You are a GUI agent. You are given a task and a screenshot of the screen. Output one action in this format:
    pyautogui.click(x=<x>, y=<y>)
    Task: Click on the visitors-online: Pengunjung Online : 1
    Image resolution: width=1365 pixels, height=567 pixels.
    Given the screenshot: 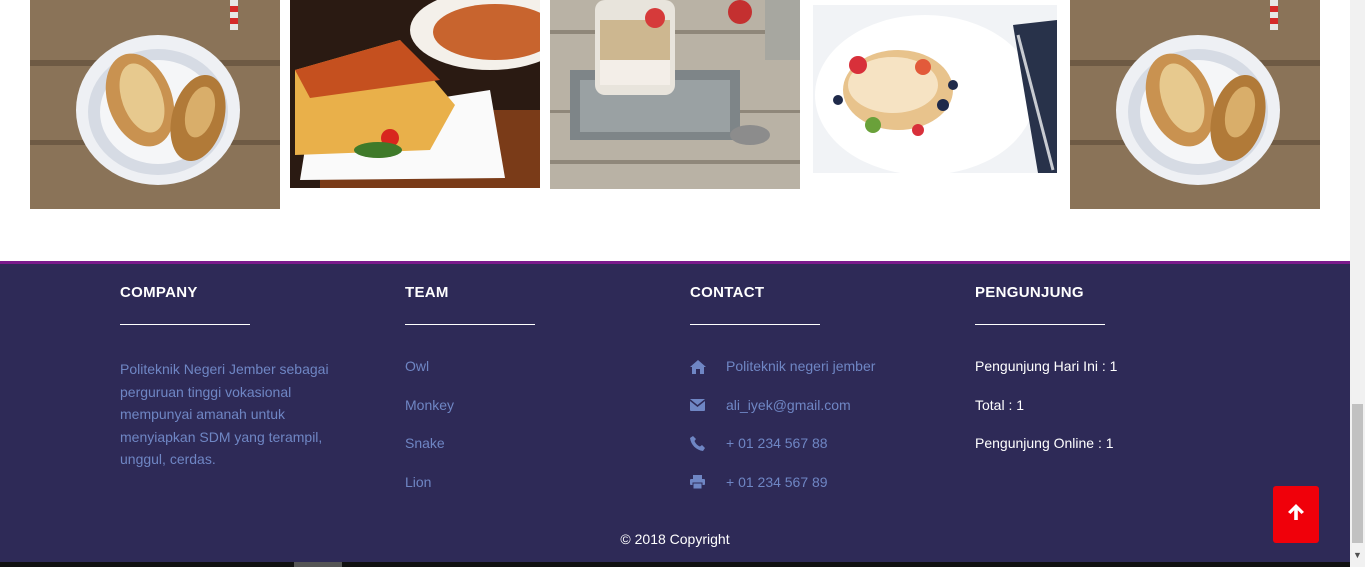 What is the action you would take?
    pyautogui.click(x=1044, y=443)
    